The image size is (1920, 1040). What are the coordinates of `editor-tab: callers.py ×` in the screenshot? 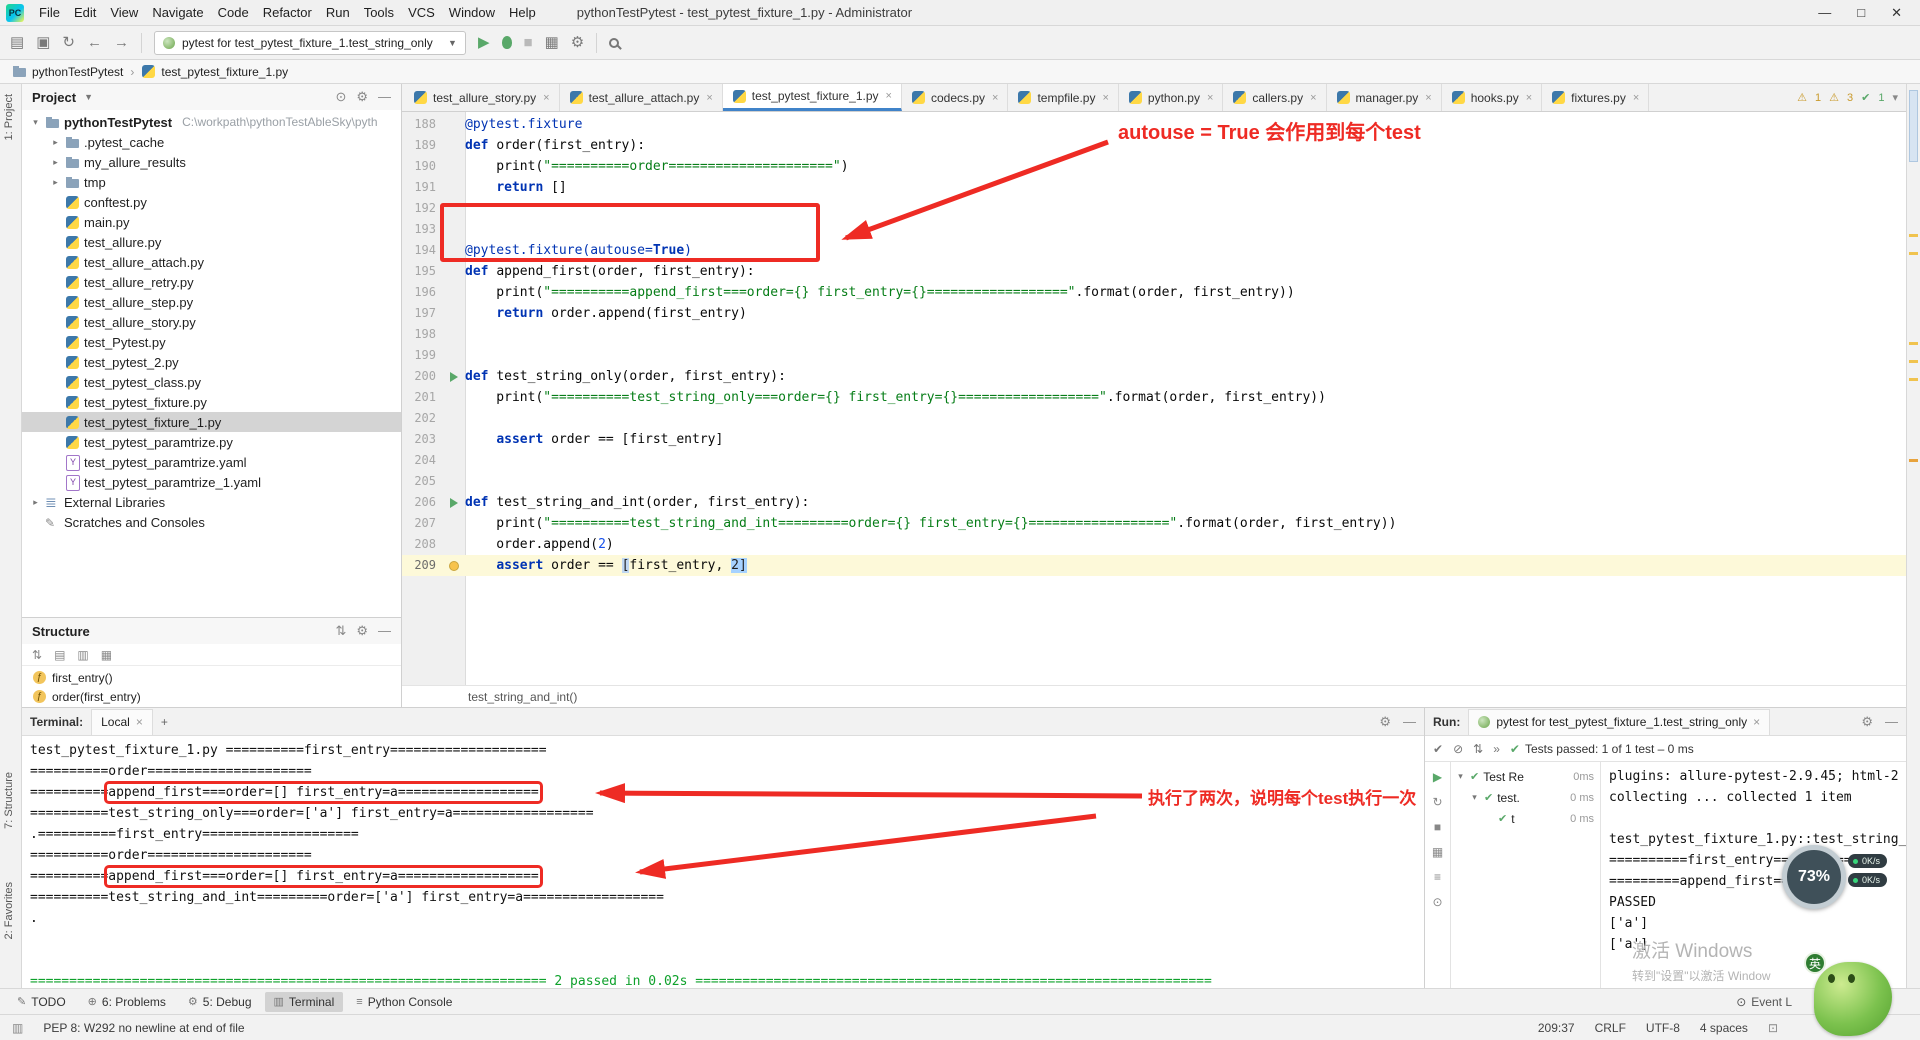 It's located at (1275, 97).